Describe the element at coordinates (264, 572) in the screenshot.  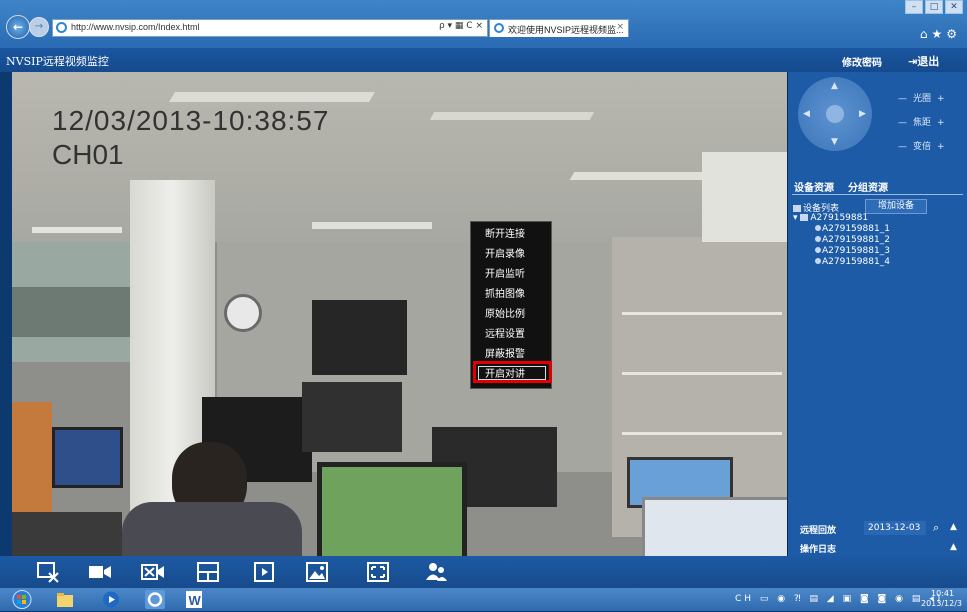
I see `play-icon` at that location.